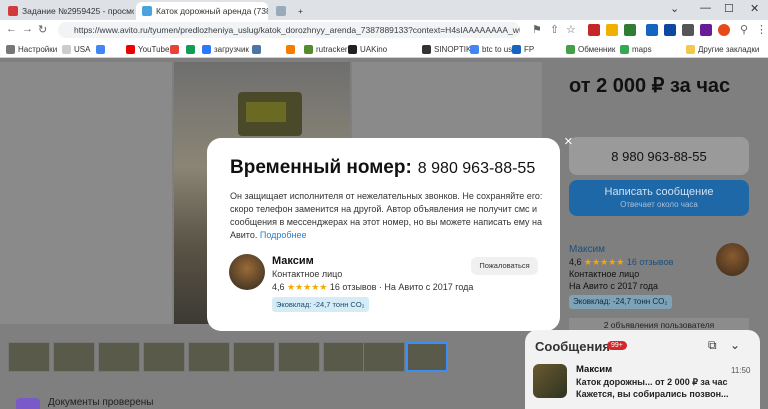 Image resolution: width=768 pixels, height=409 pixels. I want to click on new-tab-button: +, so click(300, 11).